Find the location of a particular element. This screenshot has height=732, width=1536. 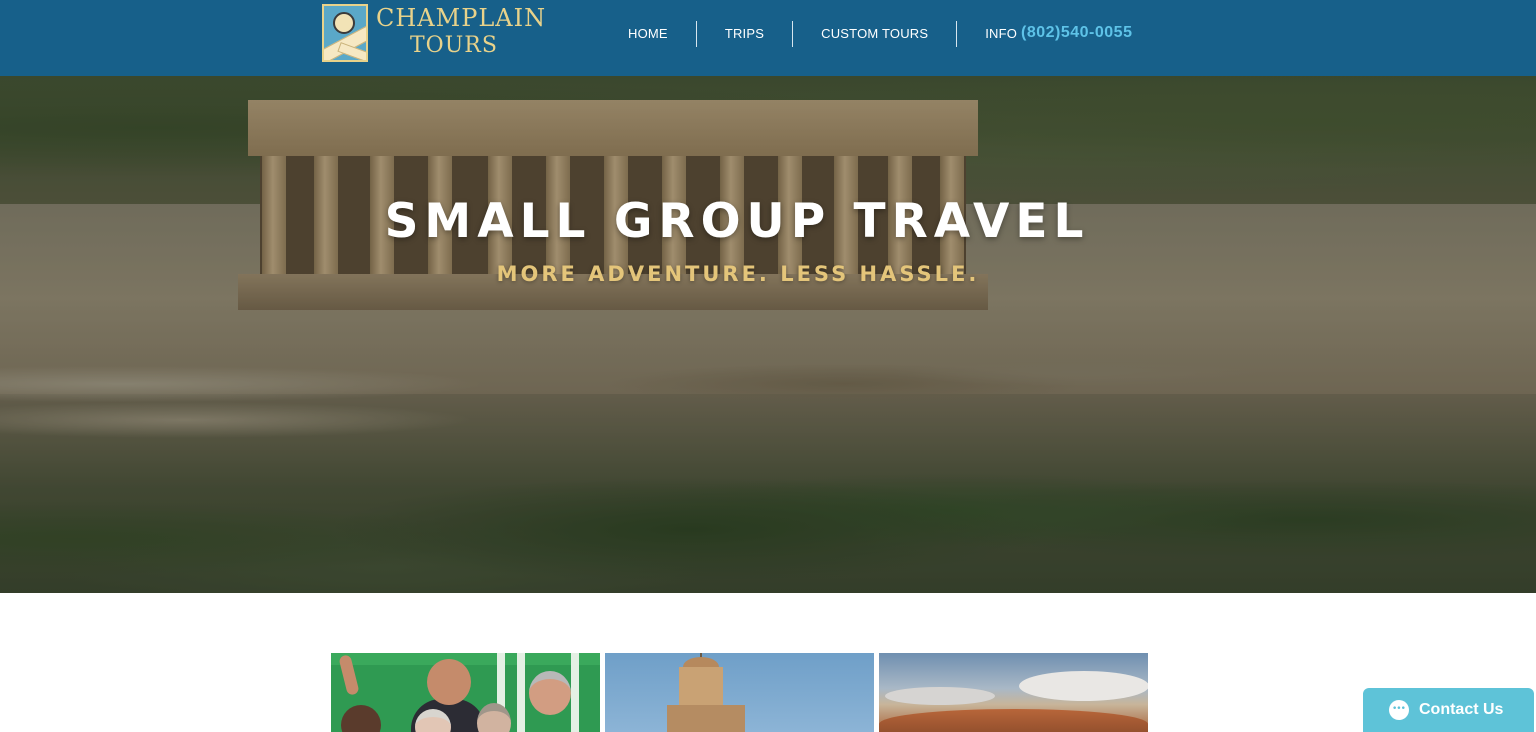

nav-trips: TRIPS is located at coordinates (744, 34).